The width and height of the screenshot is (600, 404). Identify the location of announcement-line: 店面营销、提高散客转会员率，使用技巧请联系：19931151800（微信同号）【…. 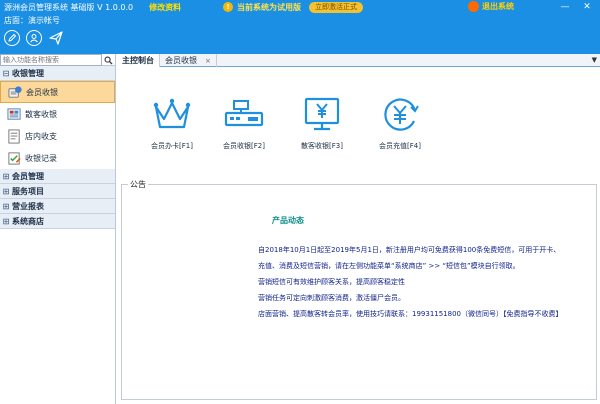
(410, 314).